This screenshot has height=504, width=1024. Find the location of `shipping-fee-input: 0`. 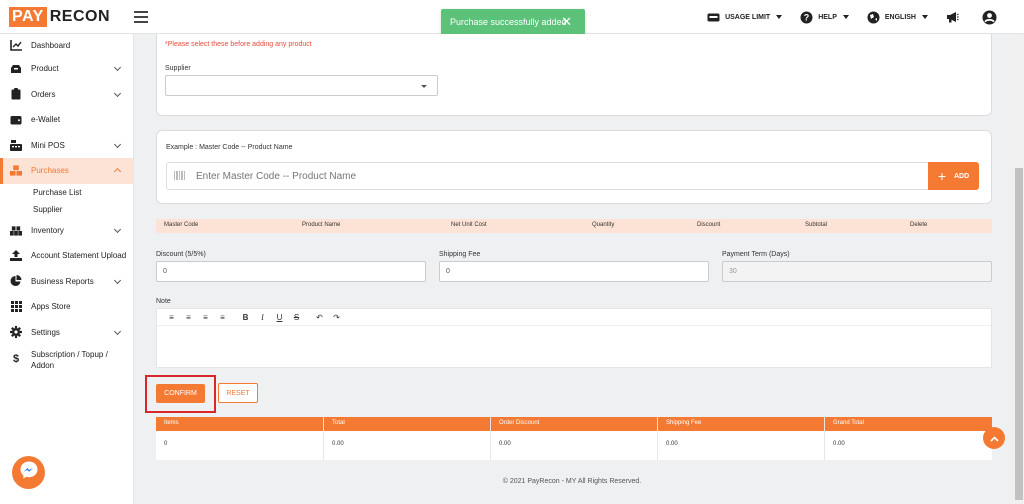

shipping-fee-input: 0 is located at coordinates (574, 271).